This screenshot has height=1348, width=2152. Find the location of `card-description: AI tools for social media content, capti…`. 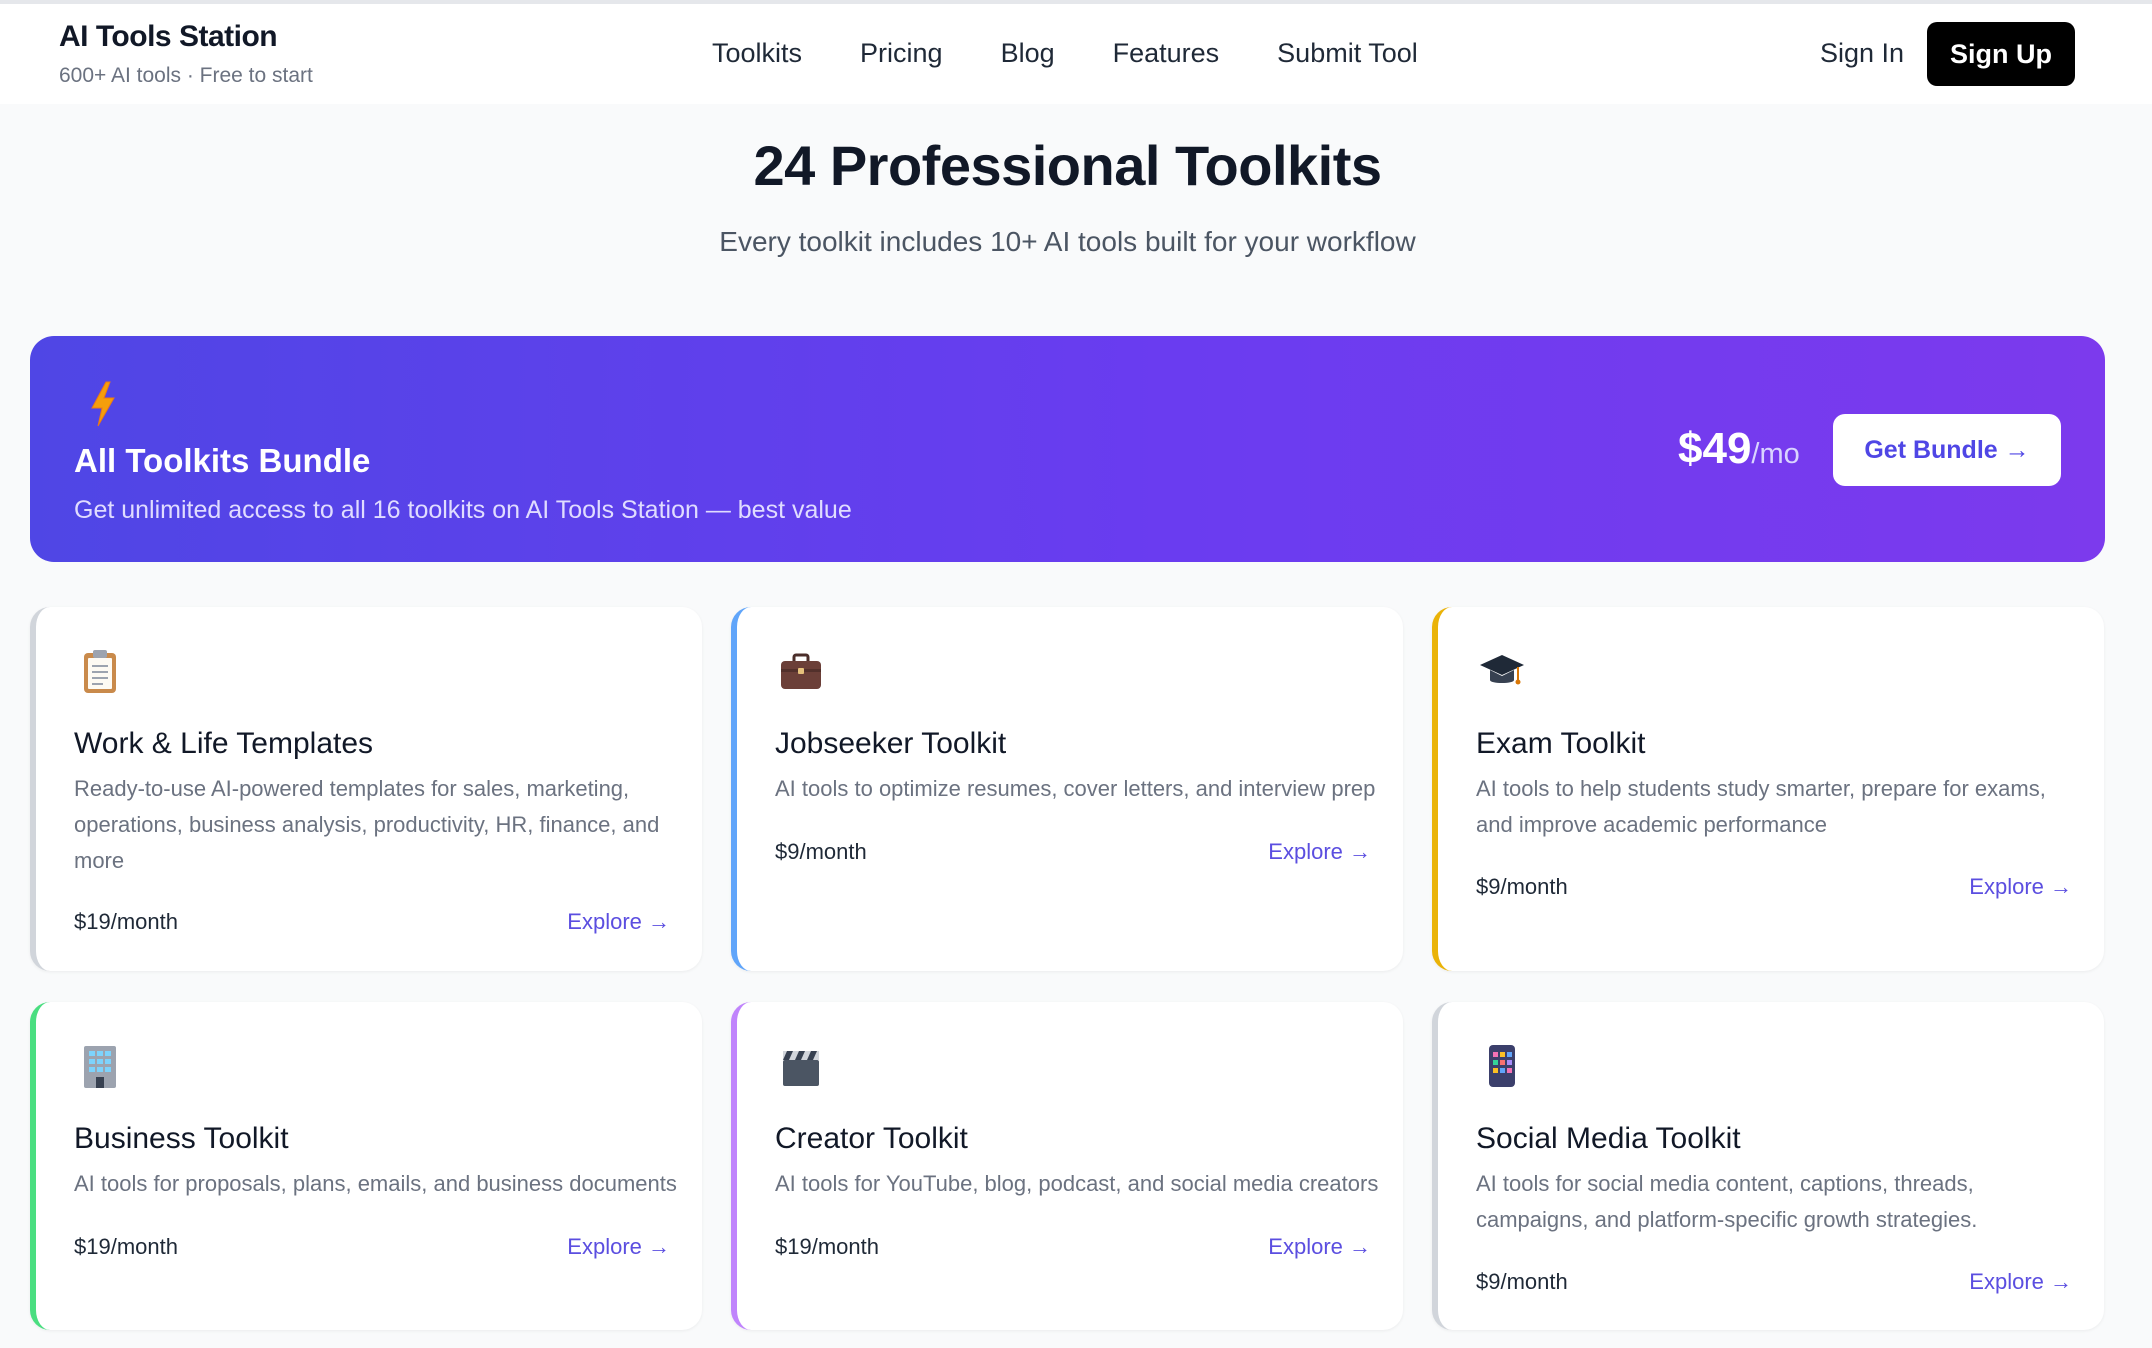

card-description: AI tools for social media content, capti… is located at coordinates (1727, 1201).